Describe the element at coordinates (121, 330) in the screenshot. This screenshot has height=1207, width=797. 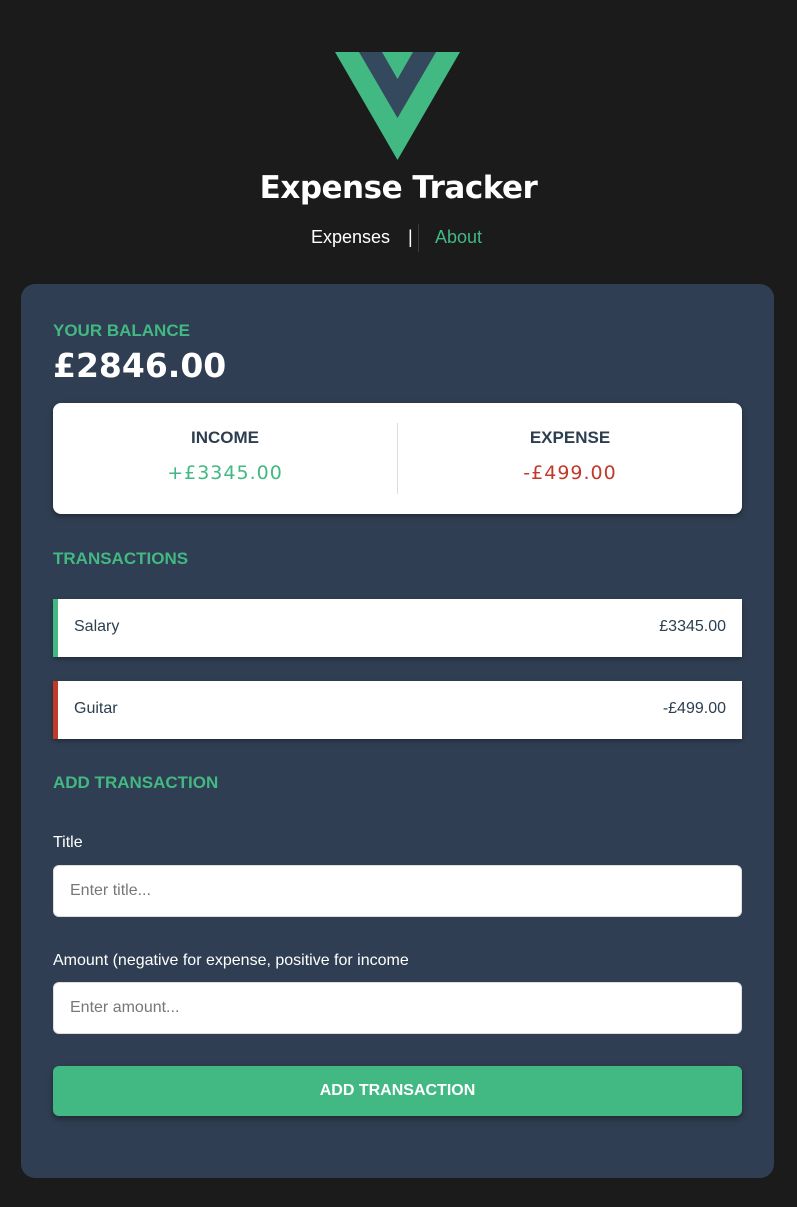
I see `balance-label: YOUR BALANCE` at that location.